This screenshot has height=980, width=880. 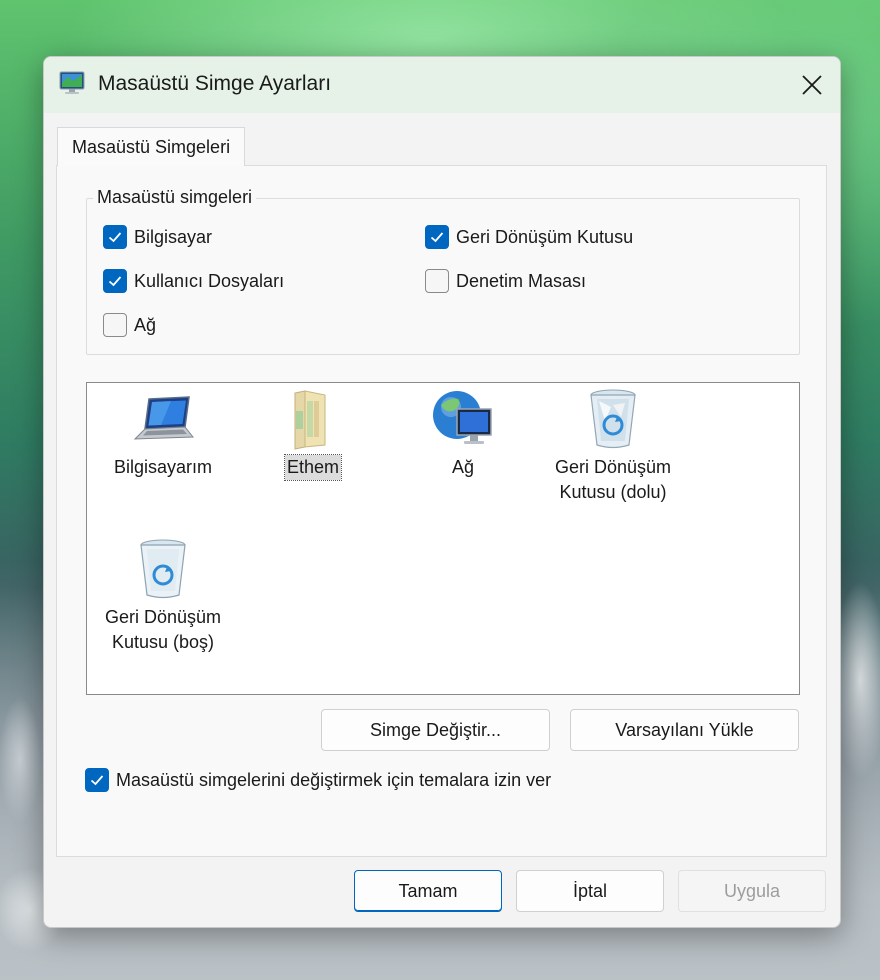 I want to click on checkbox-label: Bilgisayar, so click(x=173, y=236).